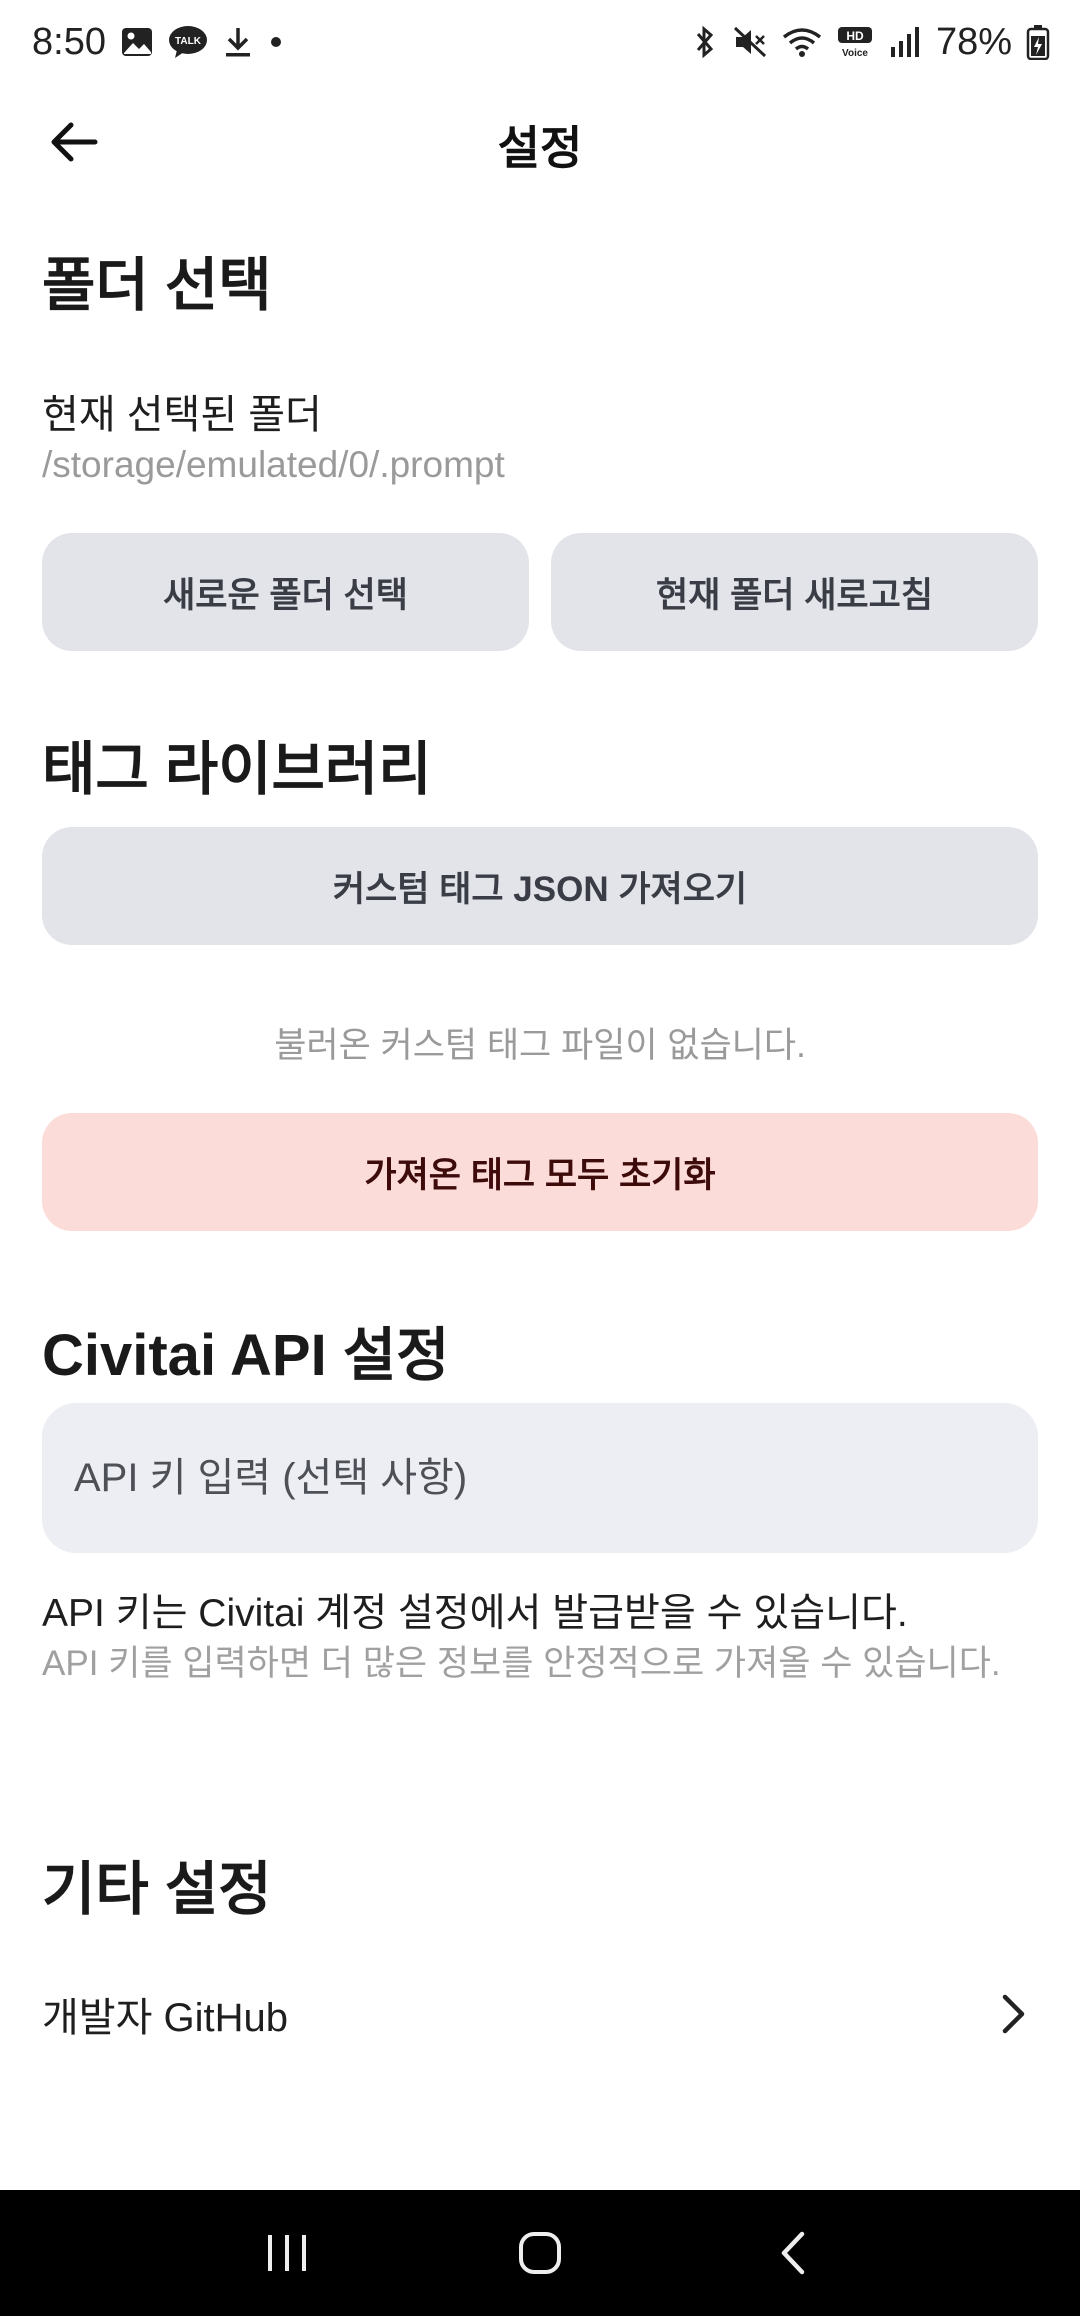  I want to click on kakaotalk-icon: TALK, so click(188, 42).